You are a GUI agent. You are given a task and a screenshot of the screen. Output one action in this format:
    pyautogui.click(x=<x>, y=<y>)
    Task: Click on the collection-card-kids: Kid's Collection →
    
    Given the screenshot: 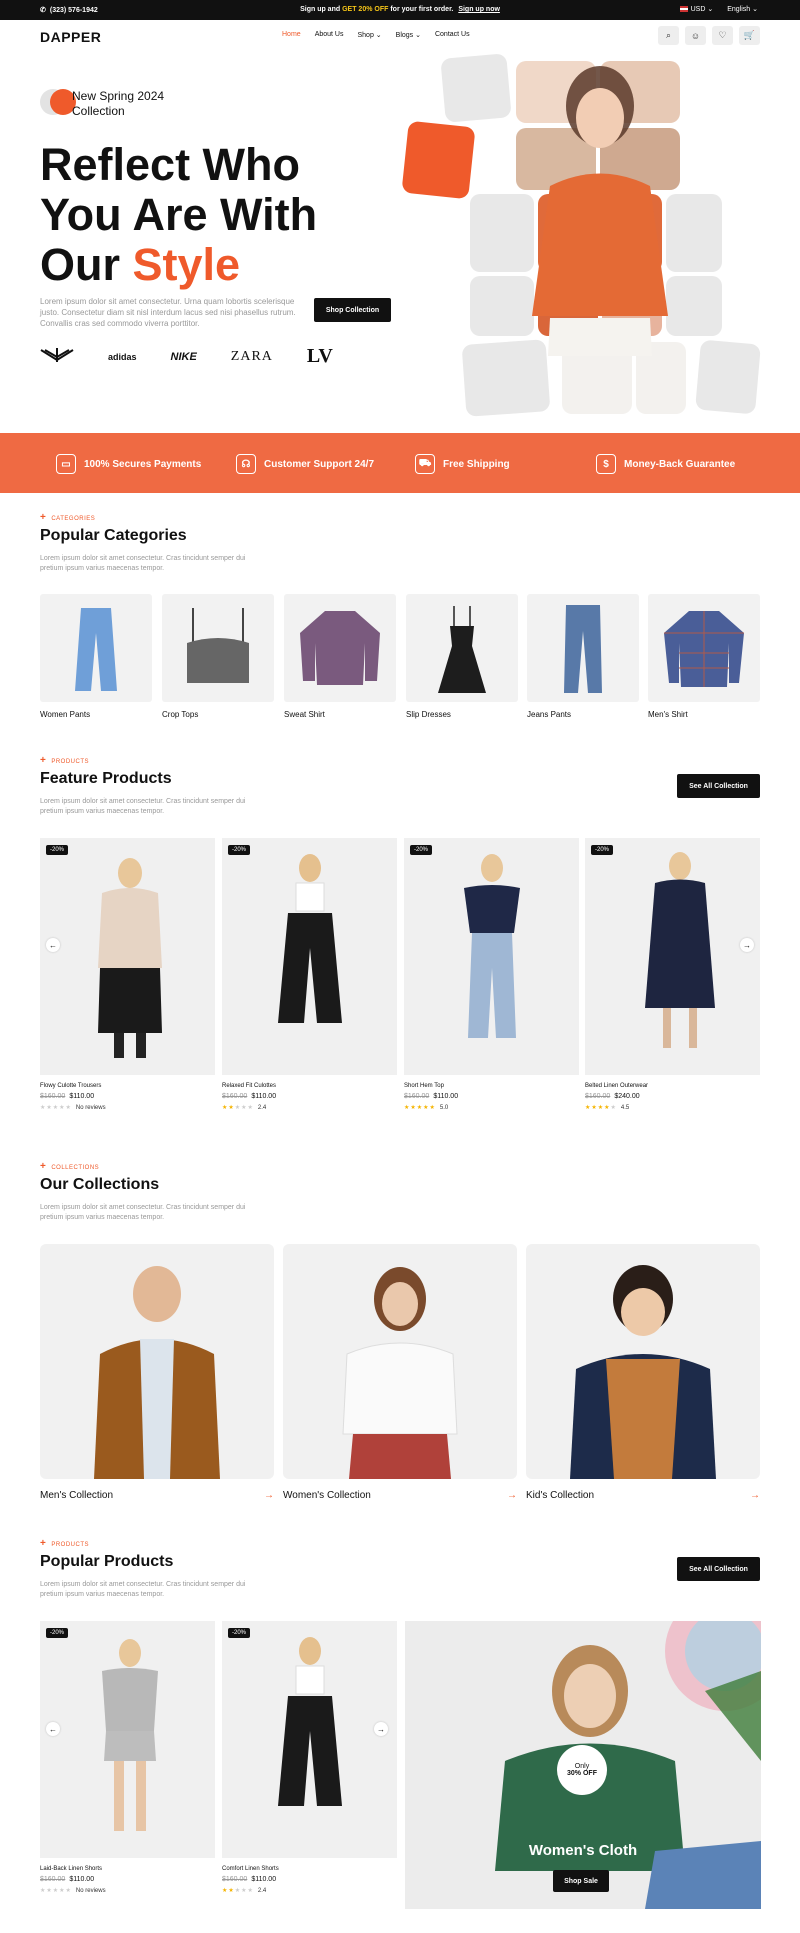 What is the action you would take?
    pyautogui.click(x=643, y=1372)
    